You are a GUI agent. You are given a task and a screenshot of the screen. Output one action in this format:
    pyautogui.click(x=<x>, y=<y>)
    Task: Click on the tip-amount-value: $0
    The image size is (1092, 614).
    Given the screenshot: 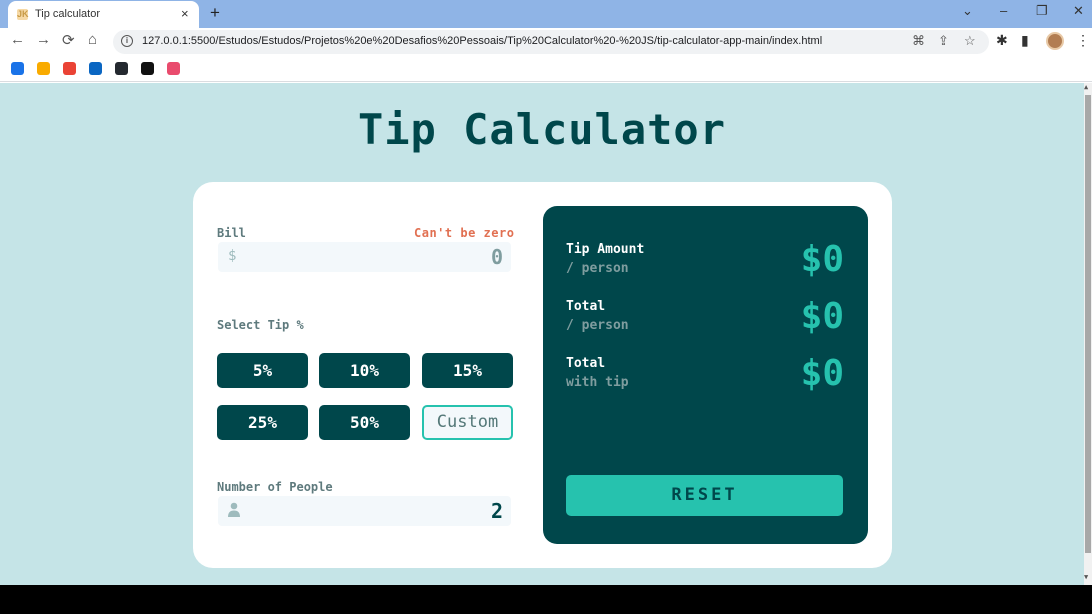 What is the action you would take?
    pyautogui.click(x=822, y=259)
    